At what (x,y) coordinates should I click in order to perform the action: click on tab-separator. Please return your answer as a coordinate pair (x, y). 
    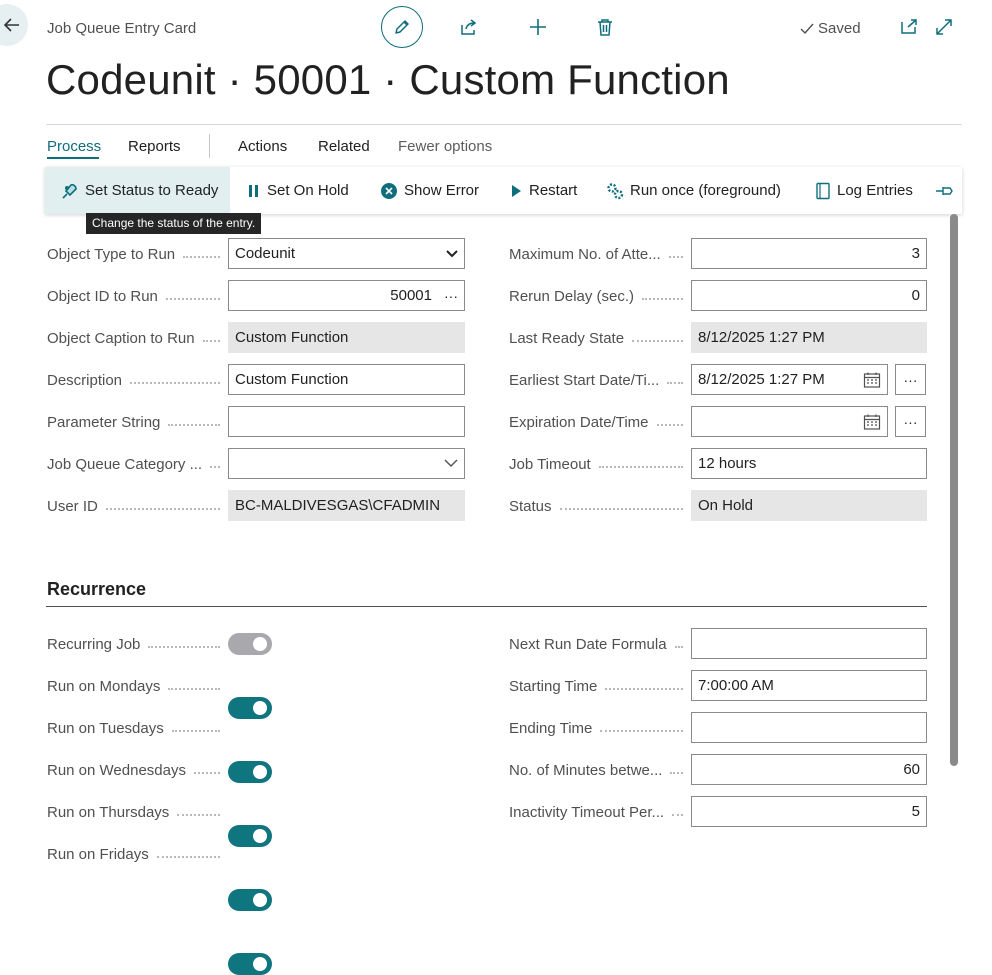
    Looking at the image, I should click on (209, 146).